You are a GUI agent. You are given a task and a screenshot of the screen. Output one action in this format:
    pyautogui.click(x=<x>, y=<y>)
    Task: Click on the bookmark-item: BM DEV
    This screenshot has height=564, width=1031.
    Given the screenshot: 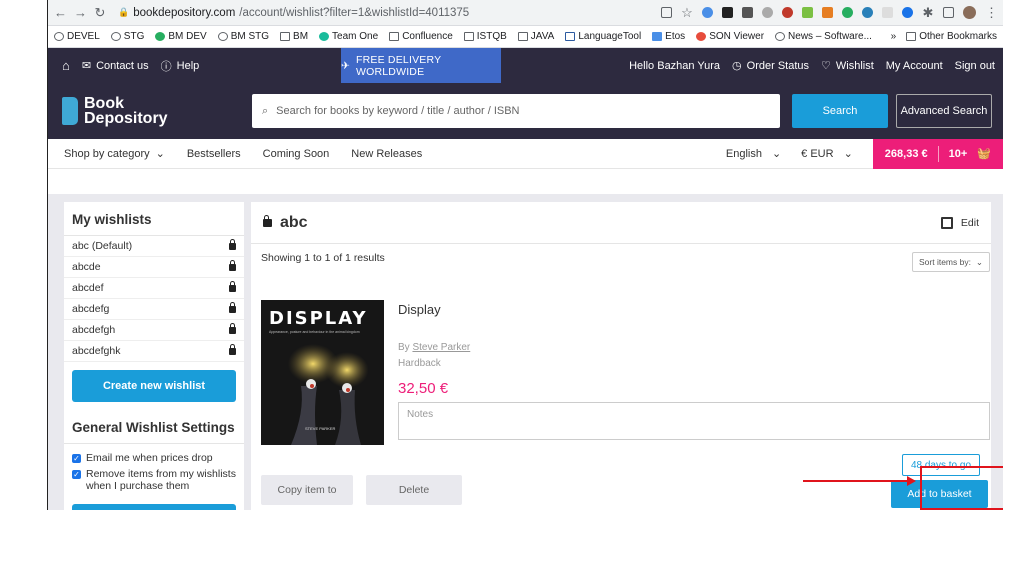 What is the action you would take?
    pyautogui.click(x=181, y=36)
    